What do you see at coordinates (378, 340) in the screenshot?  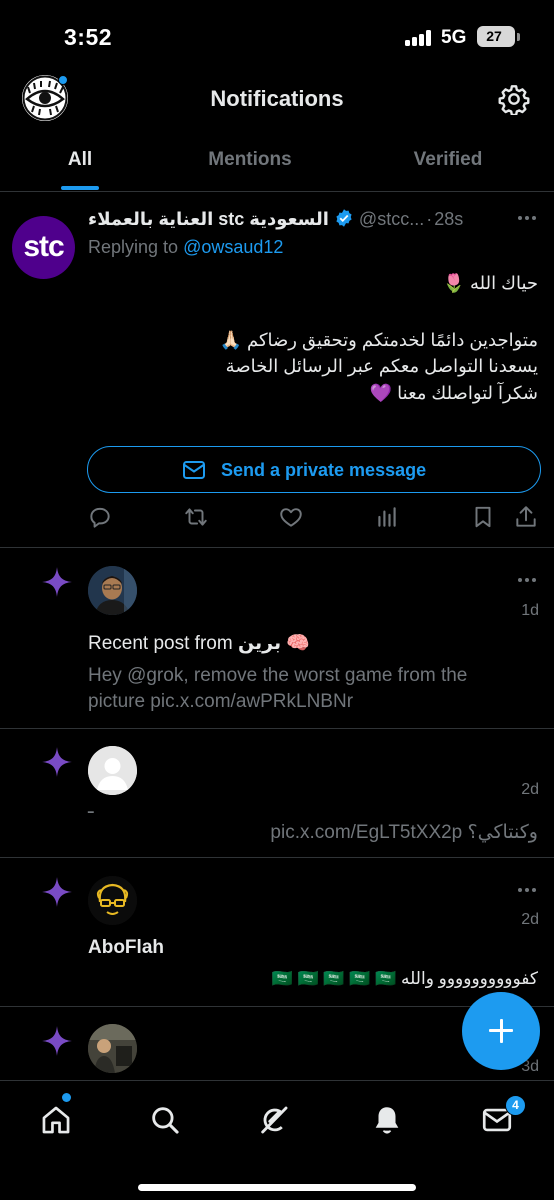 I see `reply-line-2: متواجدين دائمًا لخدمتكم وتحقيق رضاكم 🙏🏻` at bounding box center [378, 340].